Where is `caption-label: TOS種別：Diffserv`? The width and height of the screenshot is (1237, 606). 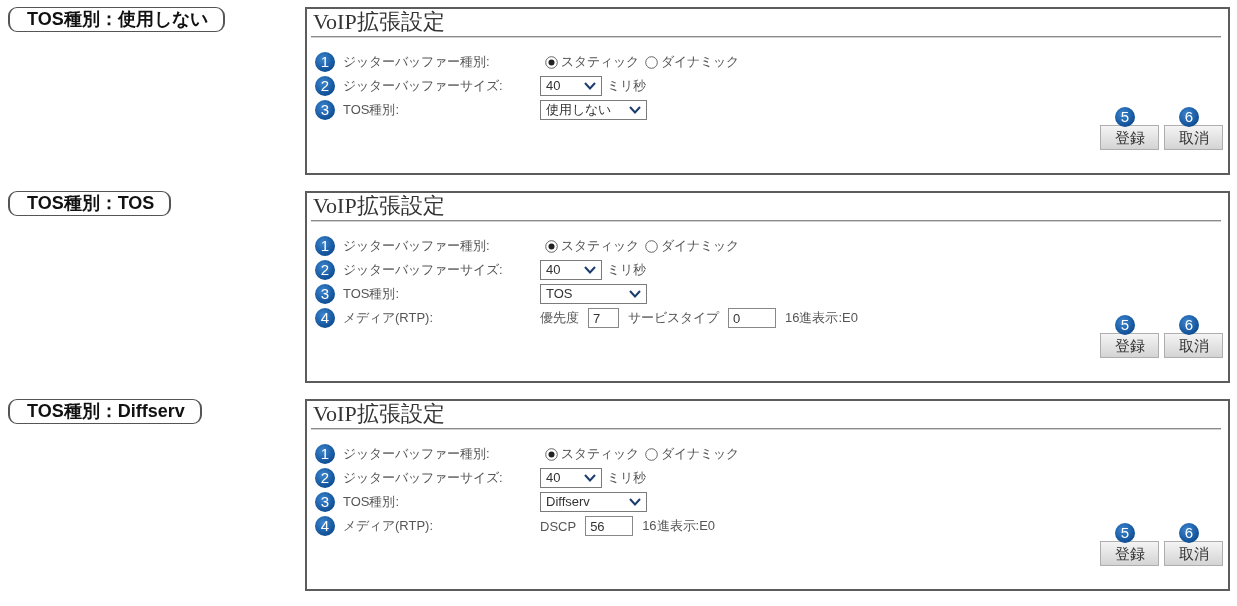
caption-label: TOS種別：Diffserv is located at coordinates (105, 411).